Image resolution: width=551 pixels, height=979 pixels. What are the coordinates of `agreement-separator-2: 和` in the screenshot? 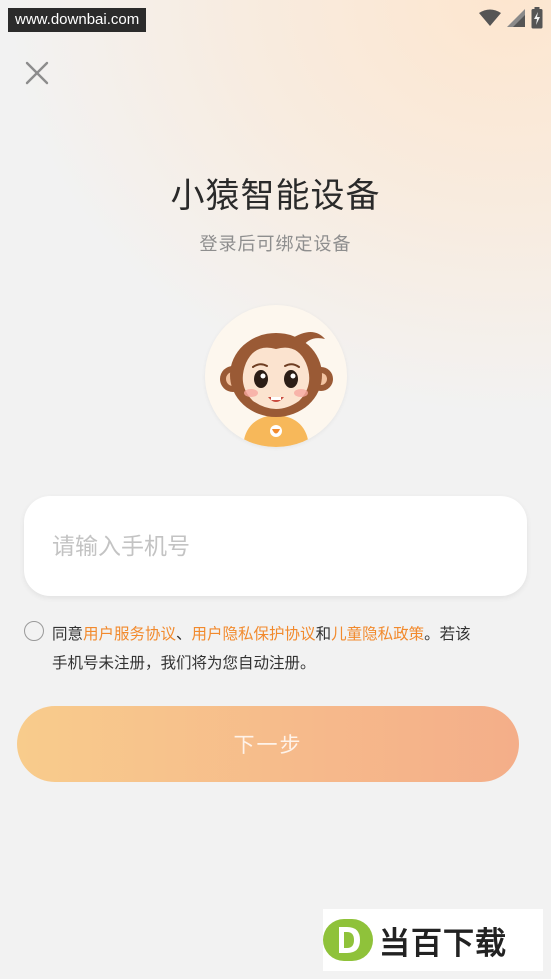 It's located at (323, 634).